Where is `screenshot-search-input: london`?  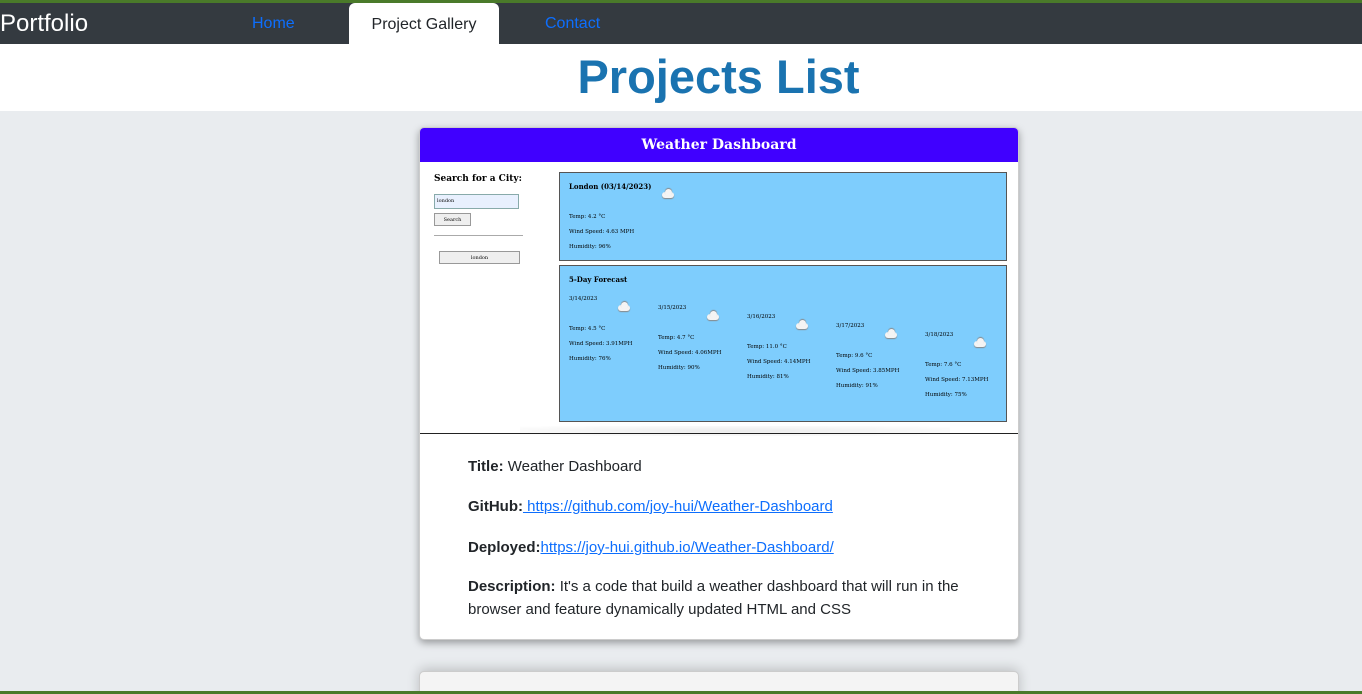 screenshot-search-input: london is located at coordinates (476, 201).